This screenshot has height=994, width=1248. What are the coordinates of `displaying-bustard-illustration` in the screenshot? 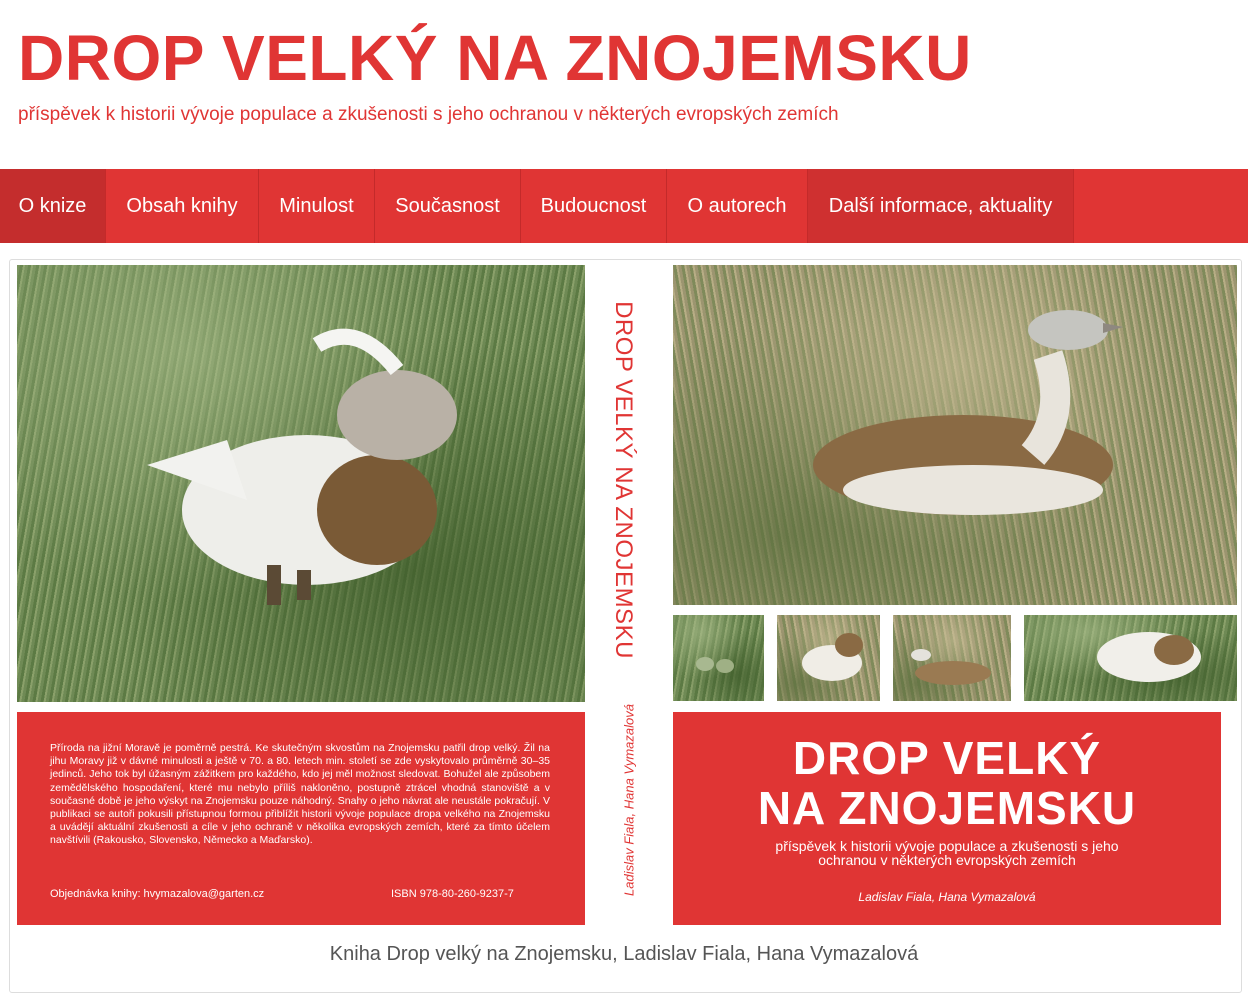 It's located at (302, 466).